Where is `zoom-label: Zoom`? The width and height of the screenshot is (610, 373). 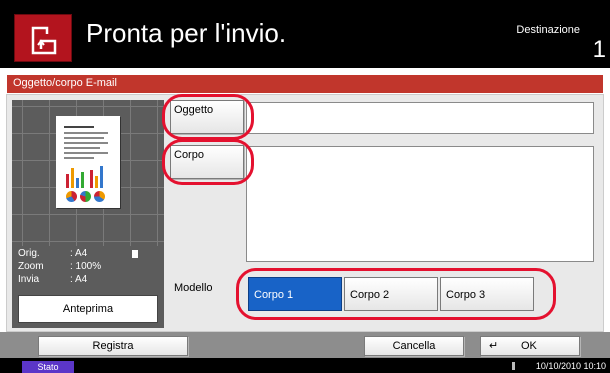 zoom-label: Zoom is located at coordinates (31, 266).